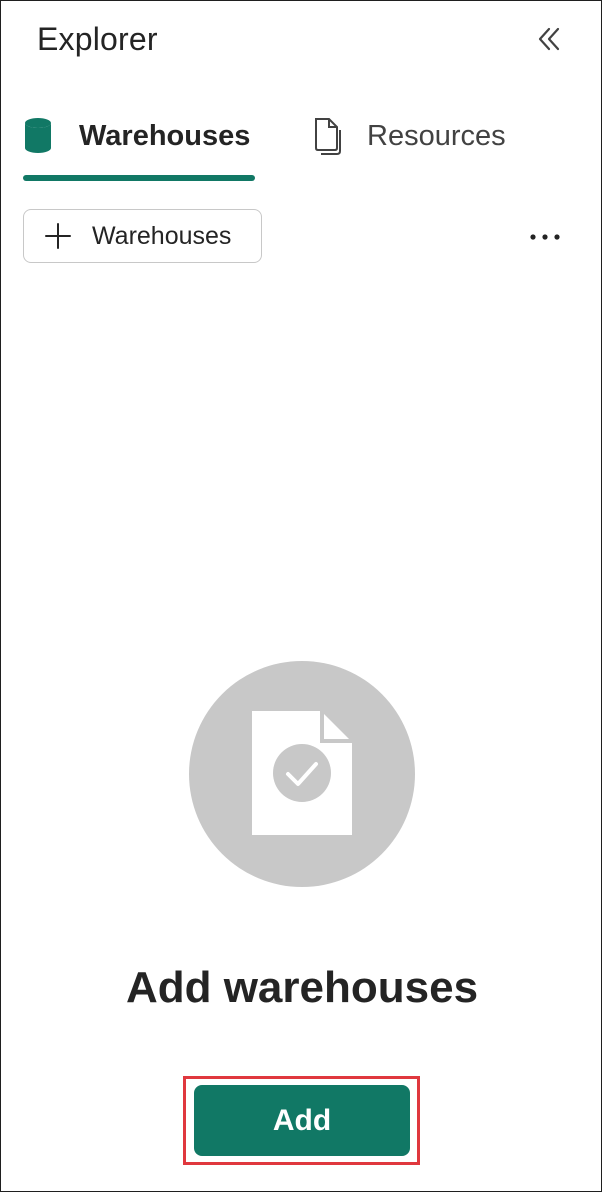 Image resolution: width=602 pixels, height=1192 pixels. What do you see at coordinates (302, 1120) in the screenshot?
I see `add-button: Add` at bounding box center [302, 1120].